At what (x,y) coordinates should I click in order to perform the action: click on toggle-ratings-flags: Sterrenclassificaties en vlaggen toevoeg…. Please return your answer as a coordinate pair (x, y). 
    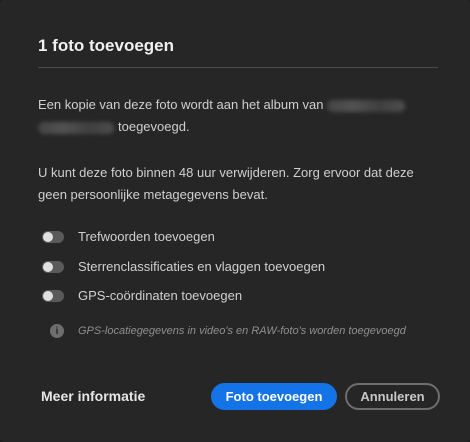
    Looking at the image, I should click on (183, 266).